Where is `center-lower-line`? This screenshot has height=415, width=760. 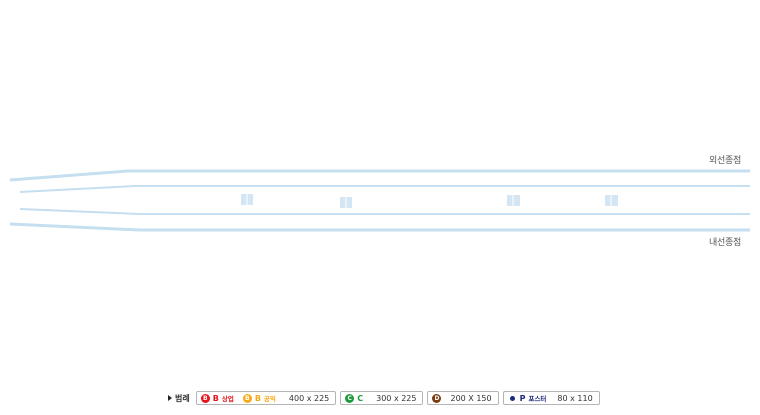 center-lower-line is located at coordinates (384, 211).